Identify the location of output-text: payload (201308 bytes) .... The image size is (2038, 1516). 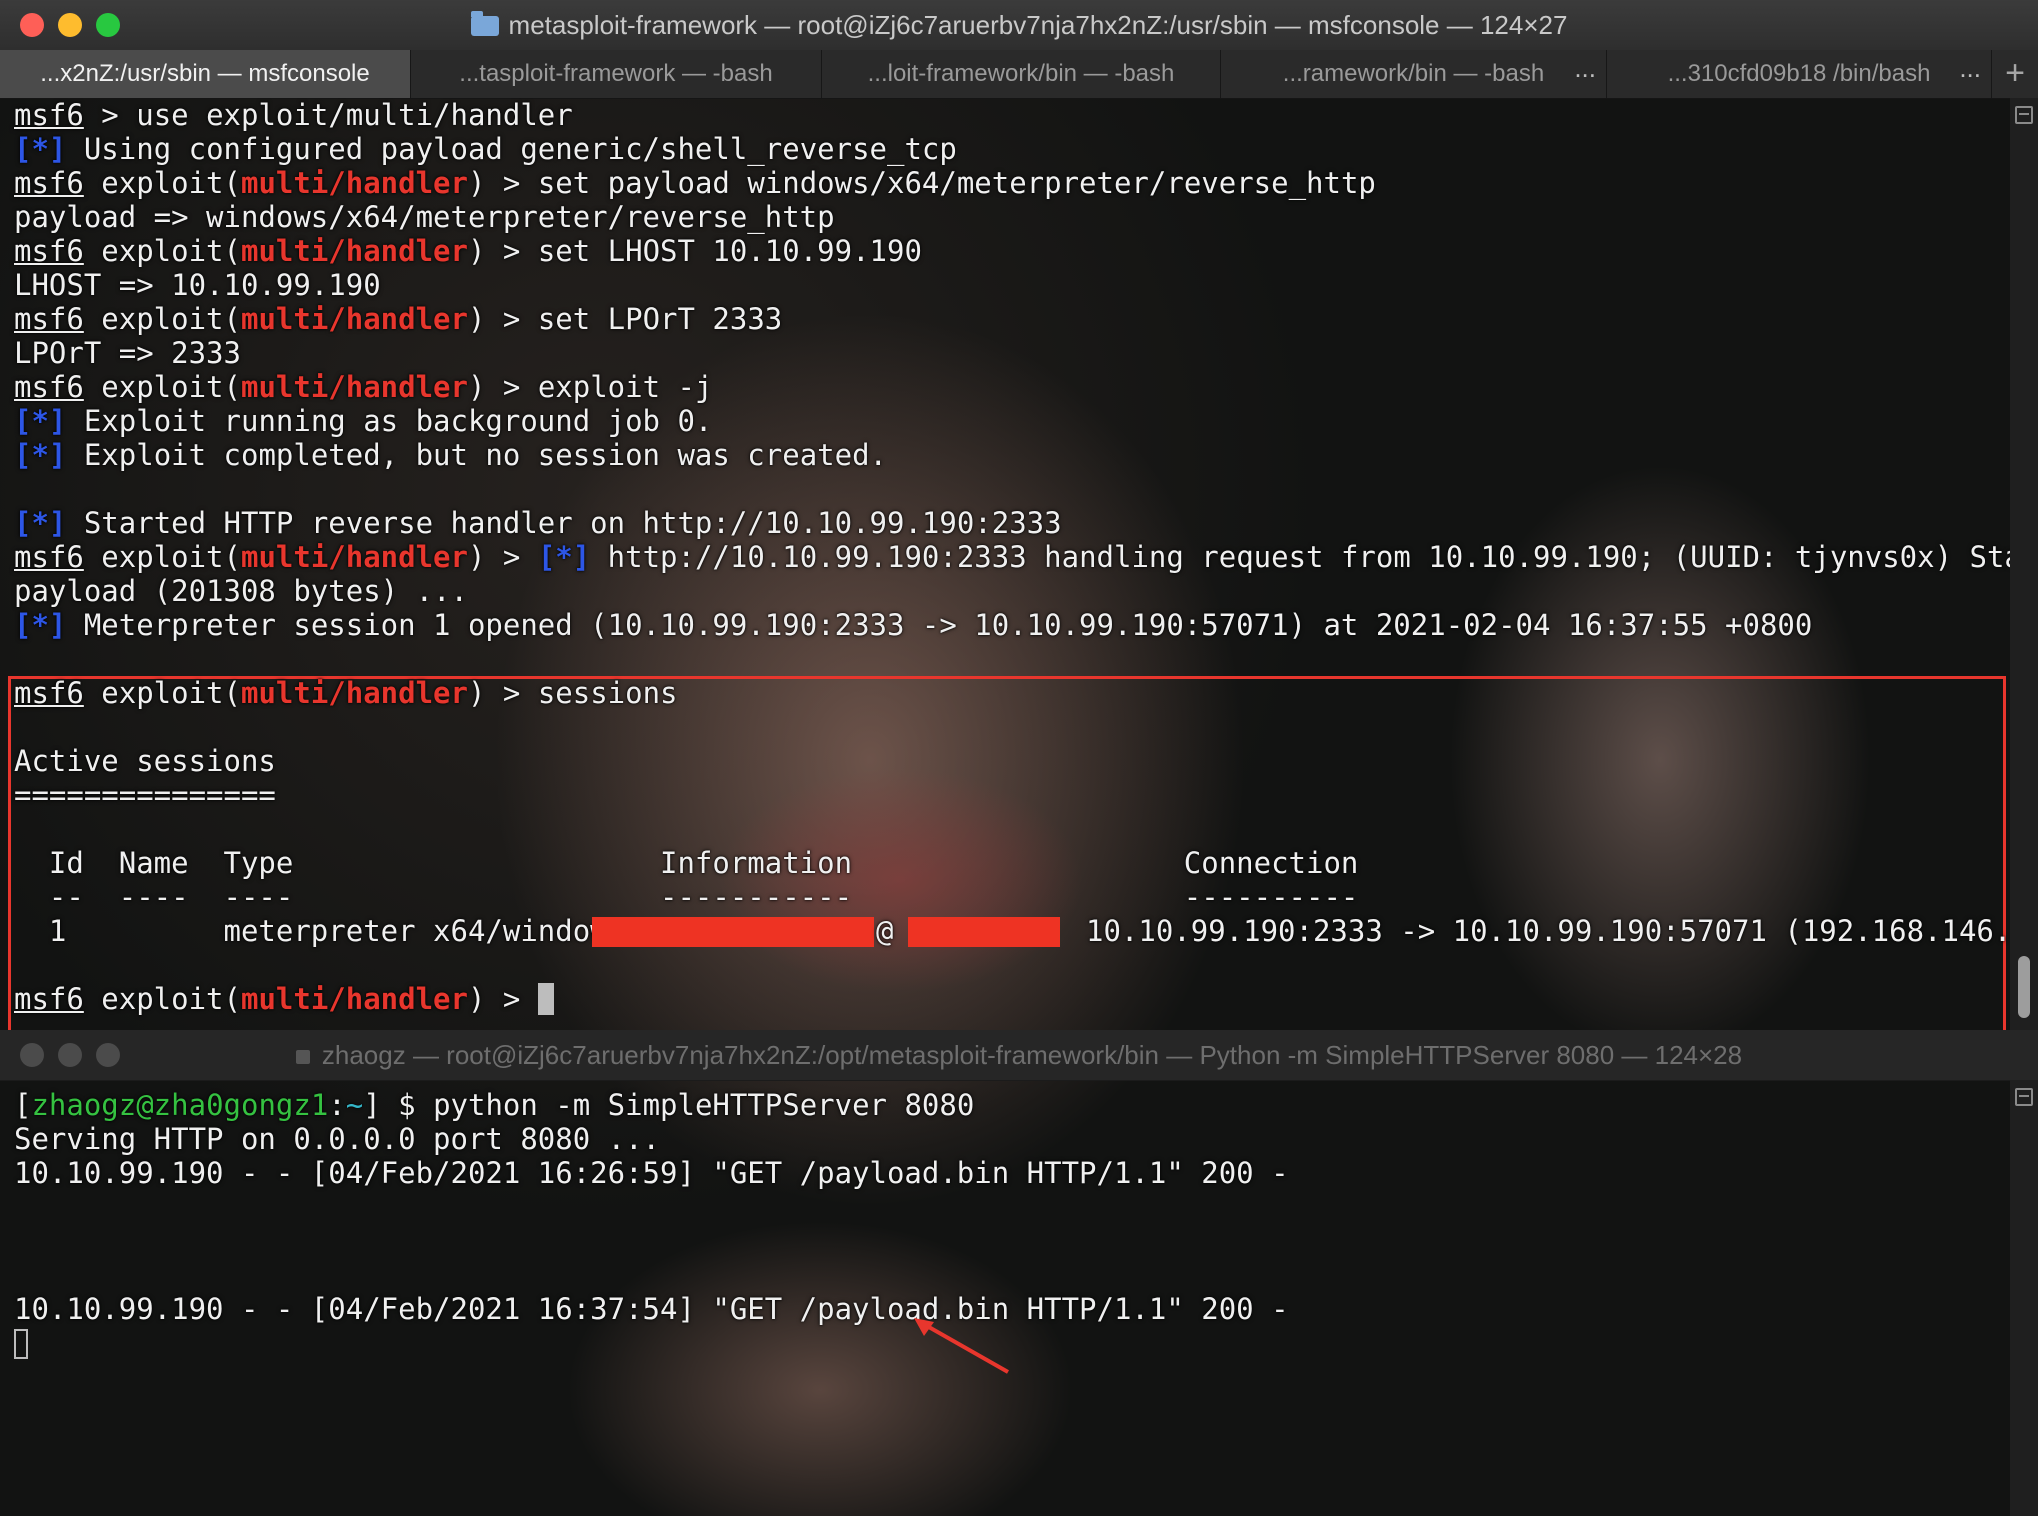
(241, 591).